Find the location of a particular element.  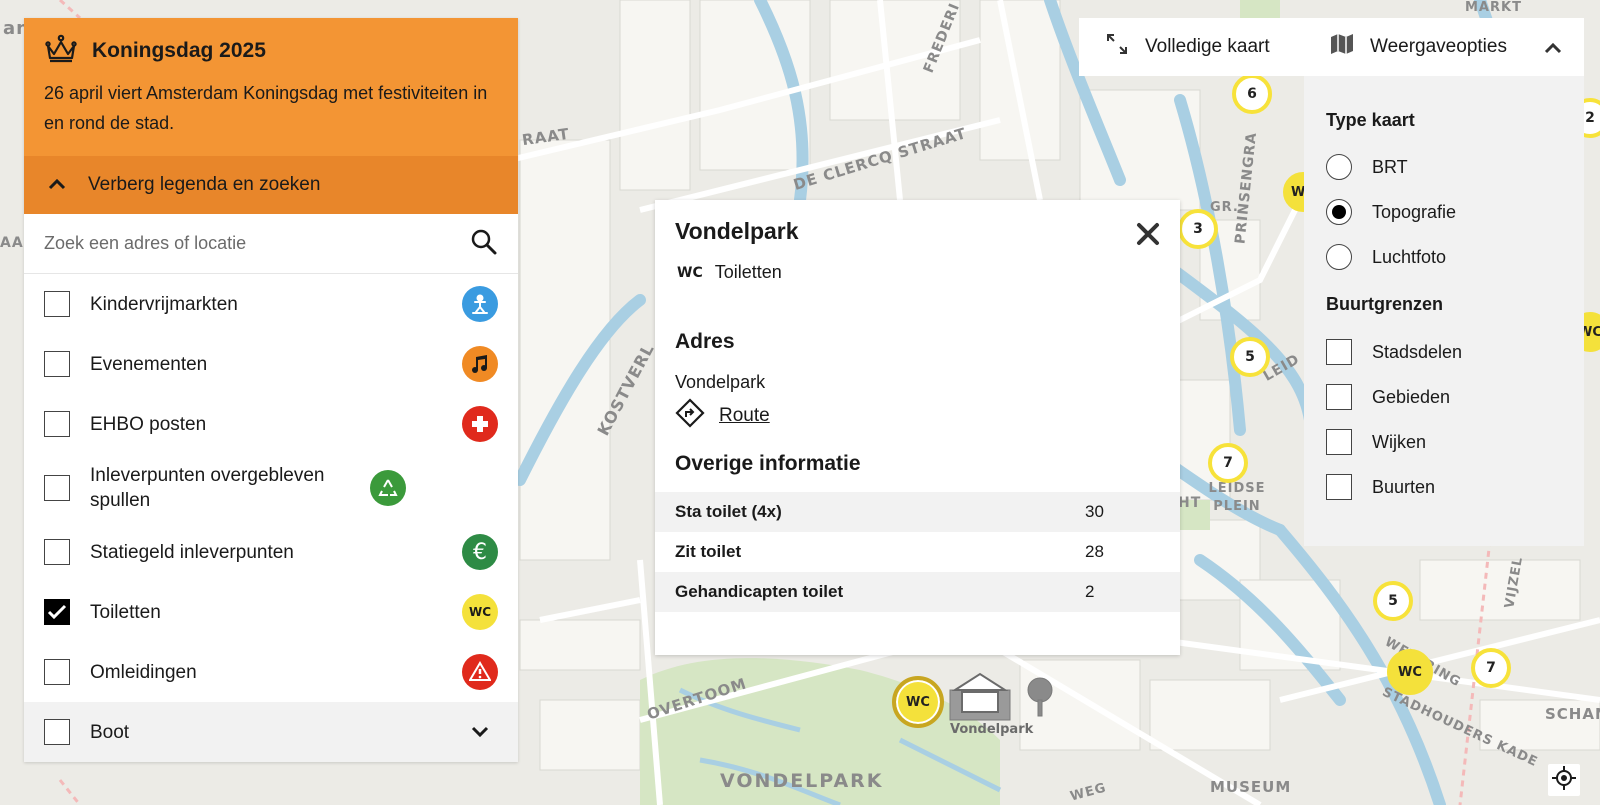

hide-legend-toggle: Verberg legenda en zoeken is located at coordinates (271, 185).